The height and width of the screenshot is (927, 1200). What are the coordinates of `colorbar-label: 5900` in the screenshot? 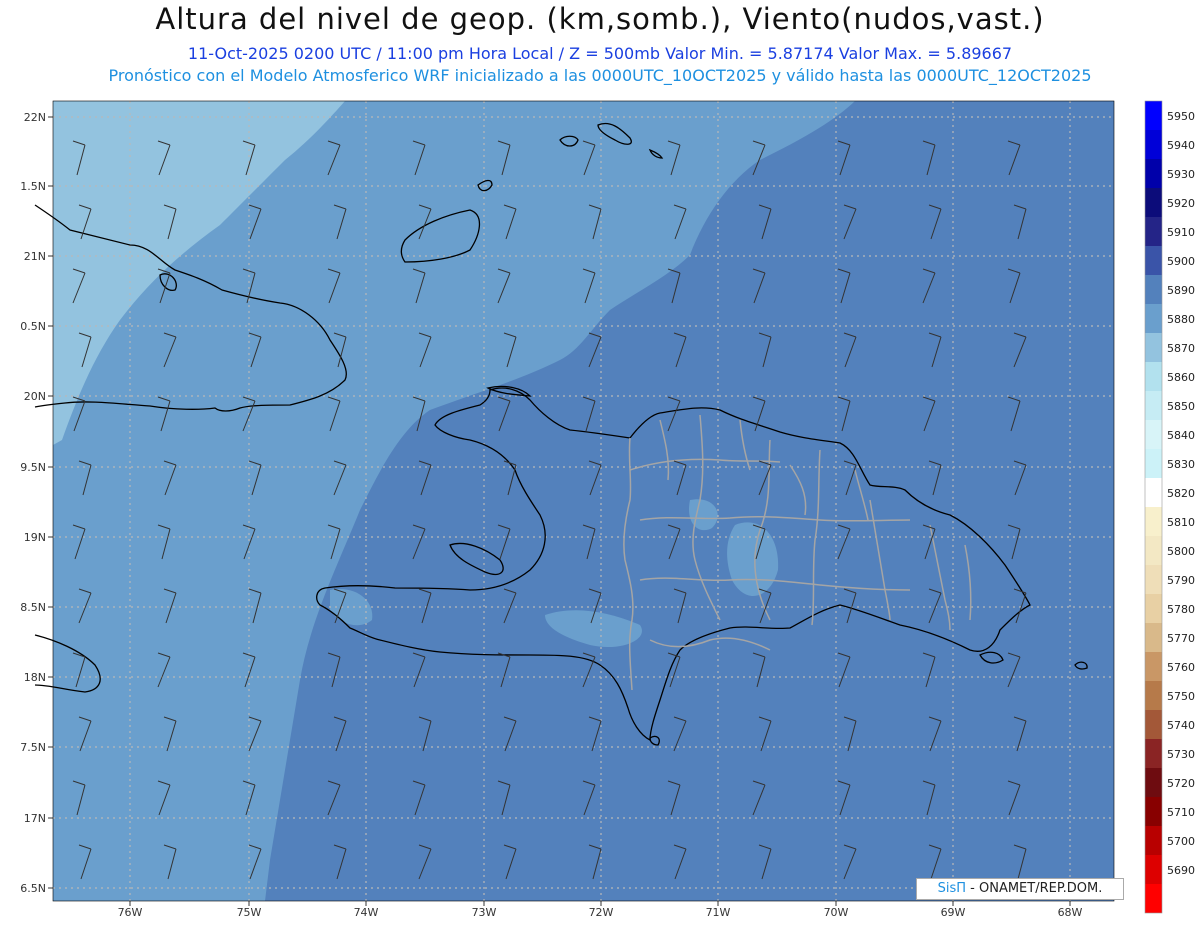 It's located at (1181, 261).